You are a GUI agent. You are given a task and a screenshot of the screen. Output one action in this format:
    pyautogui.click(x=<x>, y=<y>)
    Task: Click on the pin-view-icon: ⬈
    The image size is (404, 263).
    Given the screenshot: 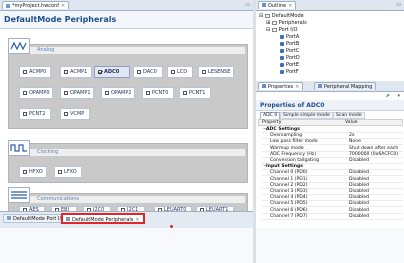 What is the action you would take?
    pyautogui.click(x=388, y=96)
    